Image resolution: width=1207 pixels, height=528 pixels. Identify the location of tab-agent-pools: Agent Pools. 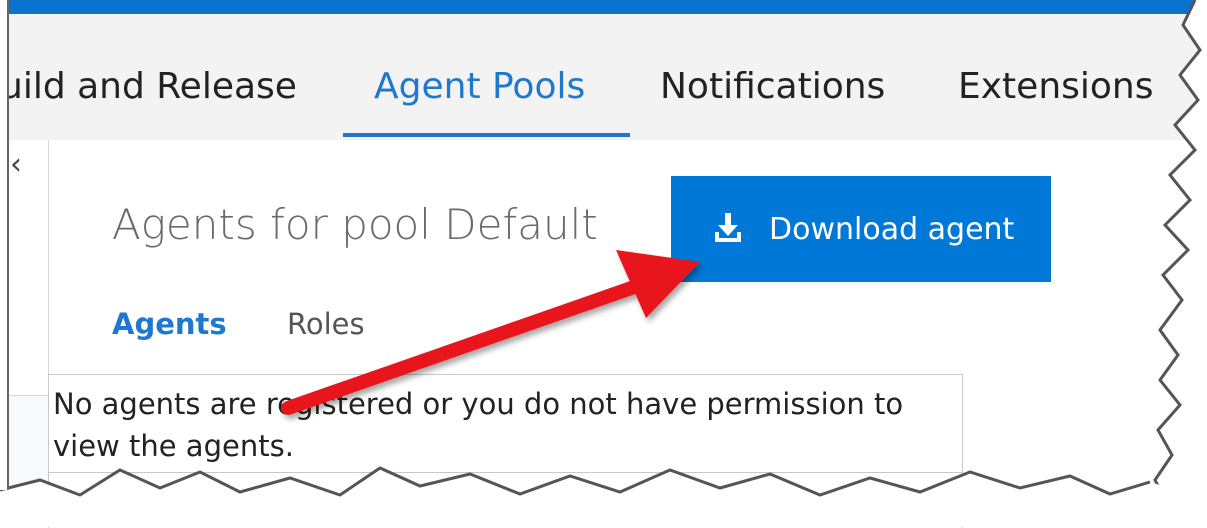
(479, 86).